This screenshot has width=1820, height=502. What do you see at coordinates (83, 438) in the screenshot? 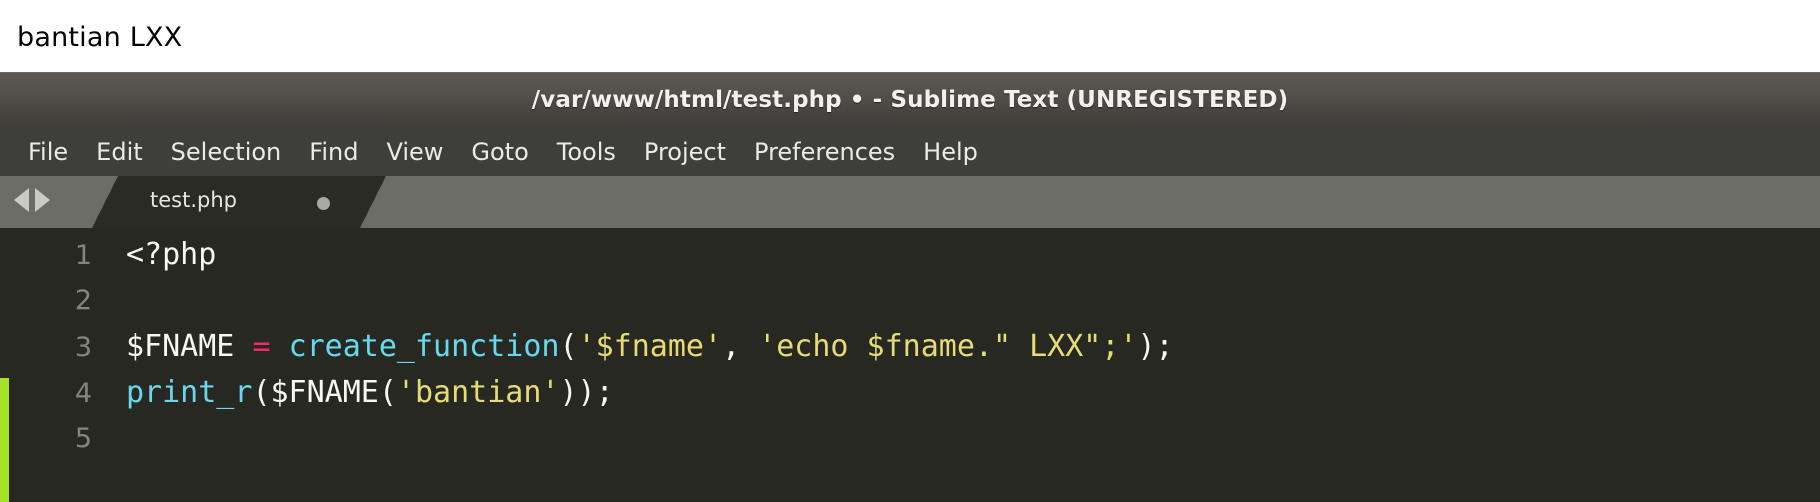
I see `line-number: 5` at bounding box center [83, 438].